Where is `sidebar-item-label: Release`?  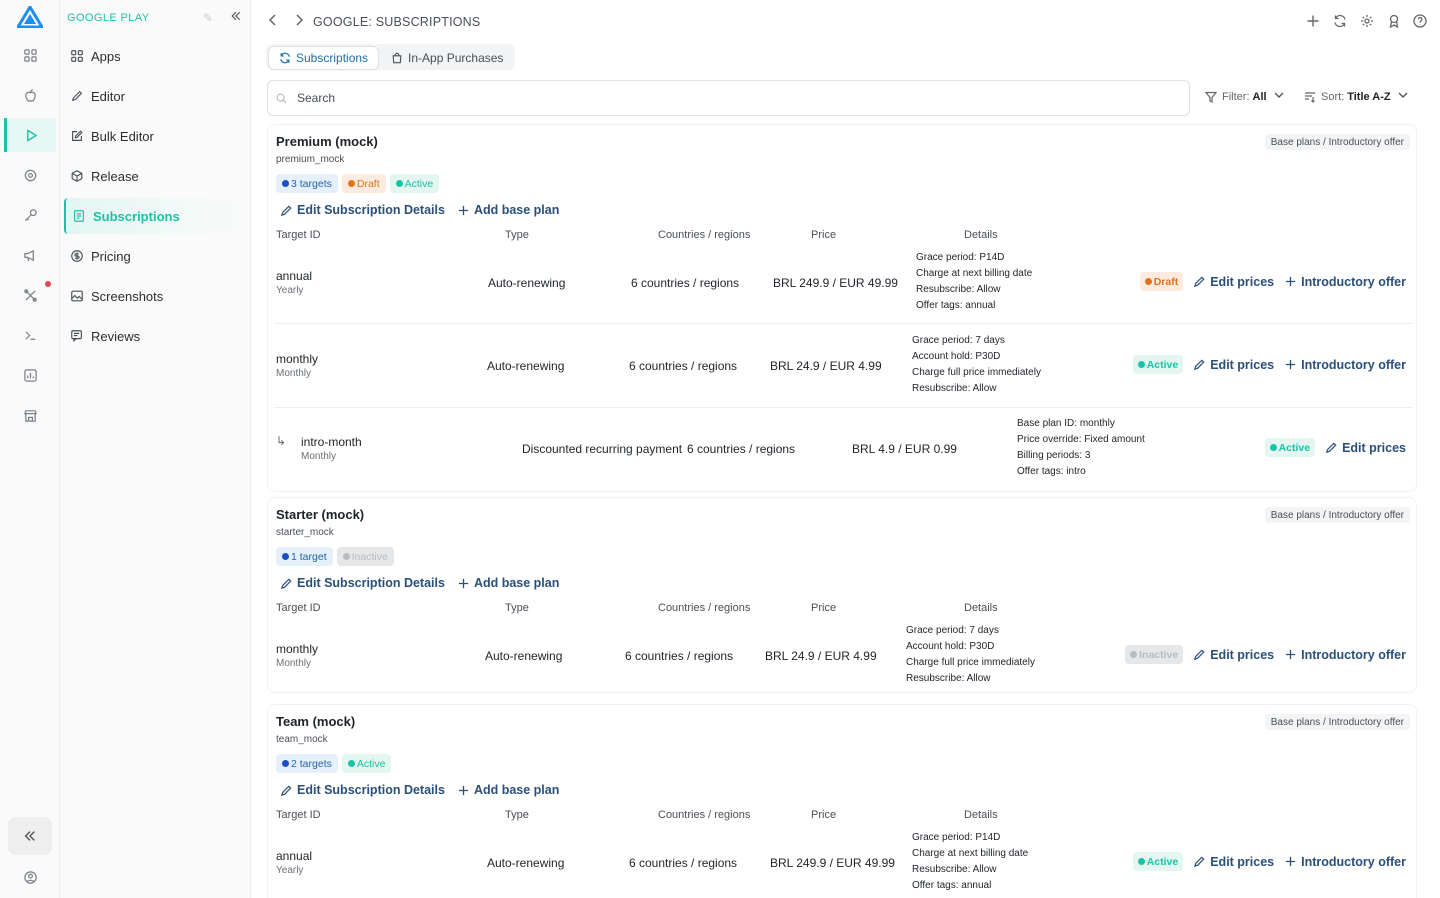
sidebar-item-label: Release is located at coordinates (115, 176).